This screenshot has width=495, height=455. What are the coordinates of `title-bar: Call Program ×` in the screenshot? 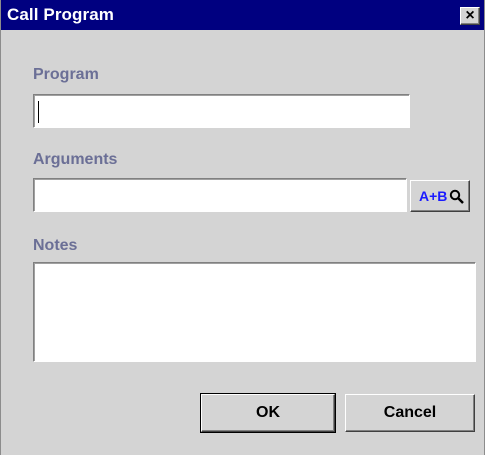 It's located at (242, 15).